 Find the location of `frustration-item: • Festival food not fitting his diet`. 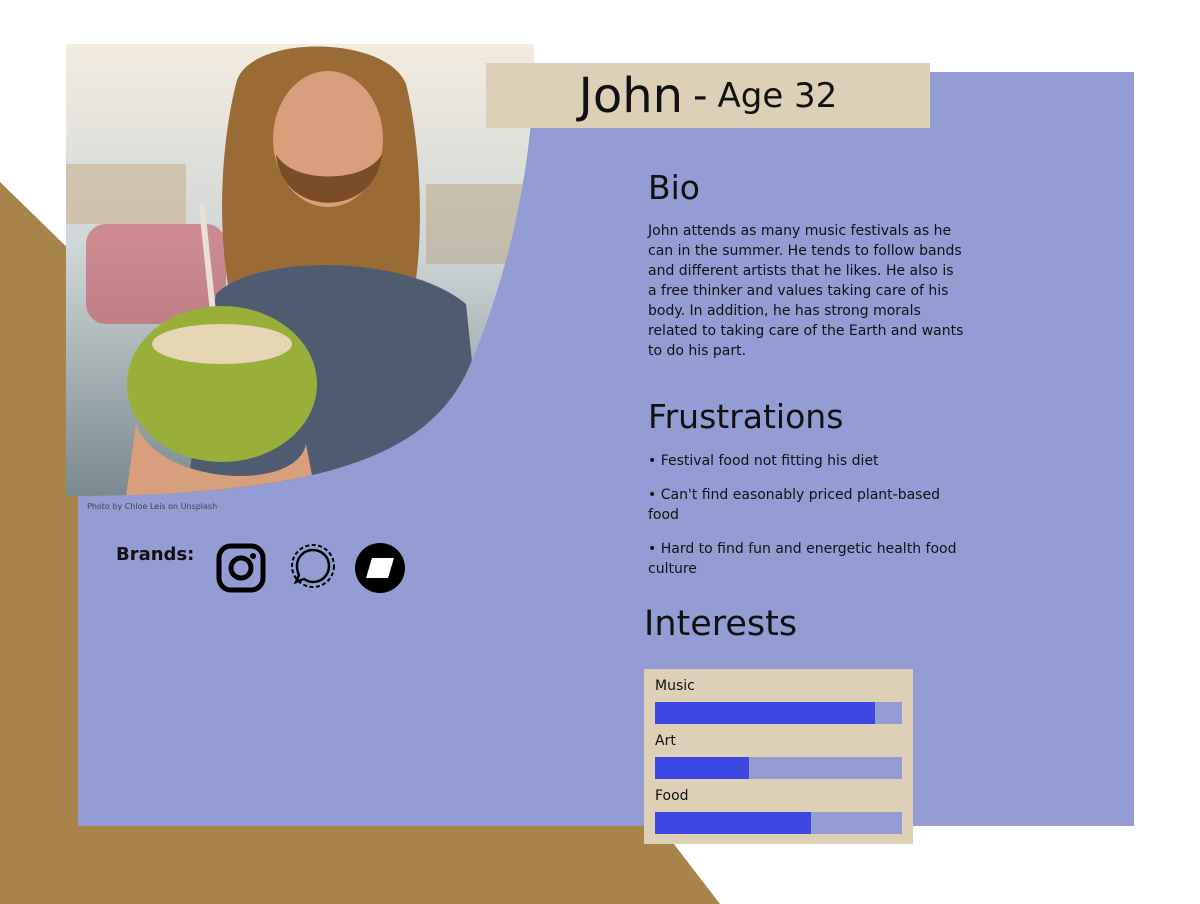

frustration-item: • Festival food not fitting his diet is located at coordinates (763, 461).